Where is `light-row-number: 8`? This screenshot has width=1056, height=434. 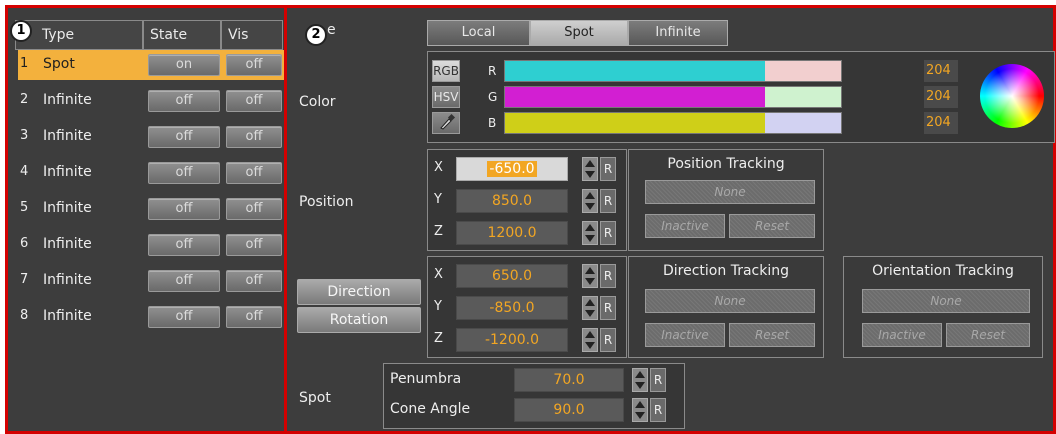 light-row-number: 8 is located at coordinates (24, 315).